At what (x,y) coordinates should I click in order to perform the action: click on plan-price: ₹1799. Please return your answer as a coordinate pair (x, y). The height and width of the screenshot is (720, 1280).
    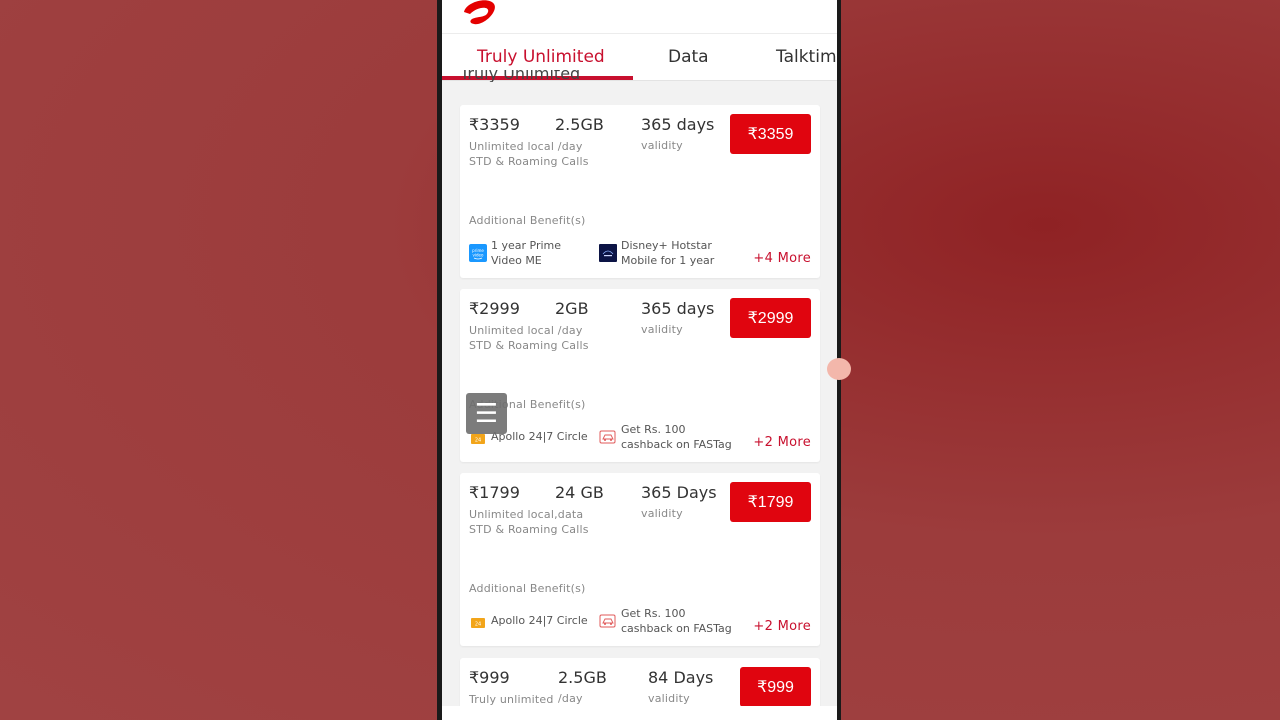
    Looking at the image, I should click on (494, 492).